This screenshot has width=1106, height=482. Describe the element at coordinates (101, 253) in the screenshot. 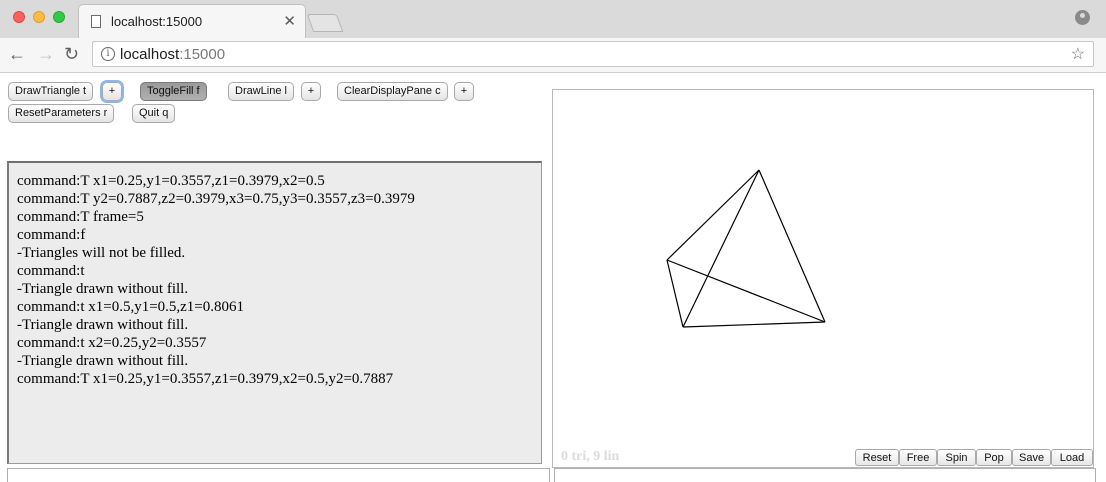

I see `log-line: -Triangles will not be filled.` at that location.